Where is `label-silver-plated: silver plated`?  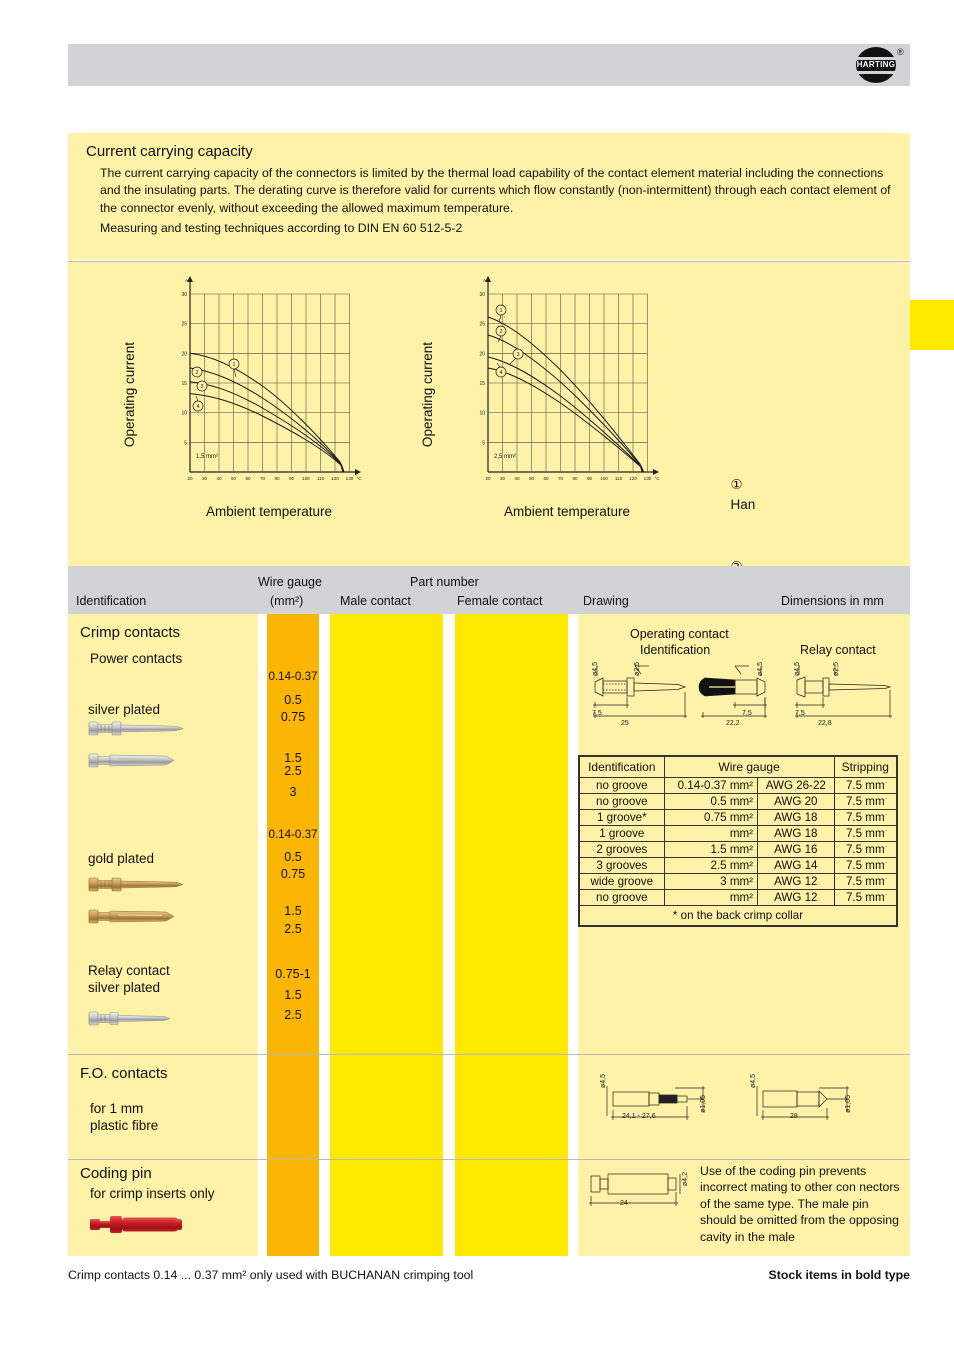 label-silver-plated: silver plated is located at coordinates (124, 709).